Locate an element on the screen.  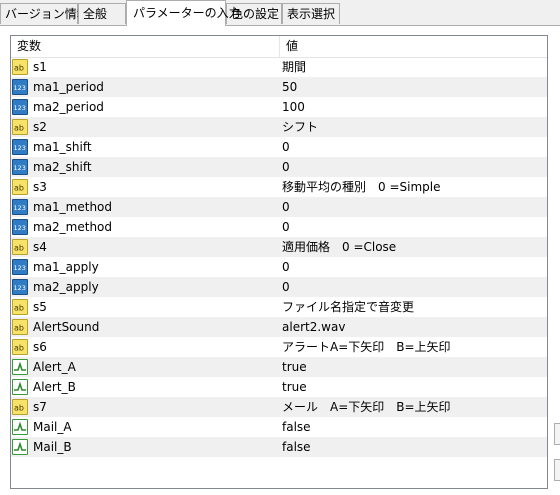
variable-name: s4 is located at coordinates (40, 247).